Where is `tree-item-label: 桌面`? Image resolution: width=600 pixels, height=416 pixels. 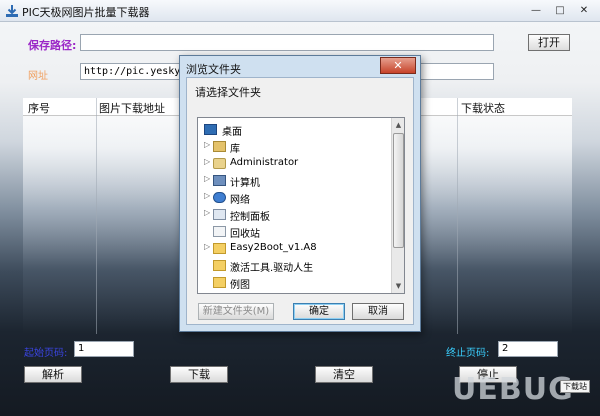 tree-item-label: 桌面 is located at coordinates (232, 132).